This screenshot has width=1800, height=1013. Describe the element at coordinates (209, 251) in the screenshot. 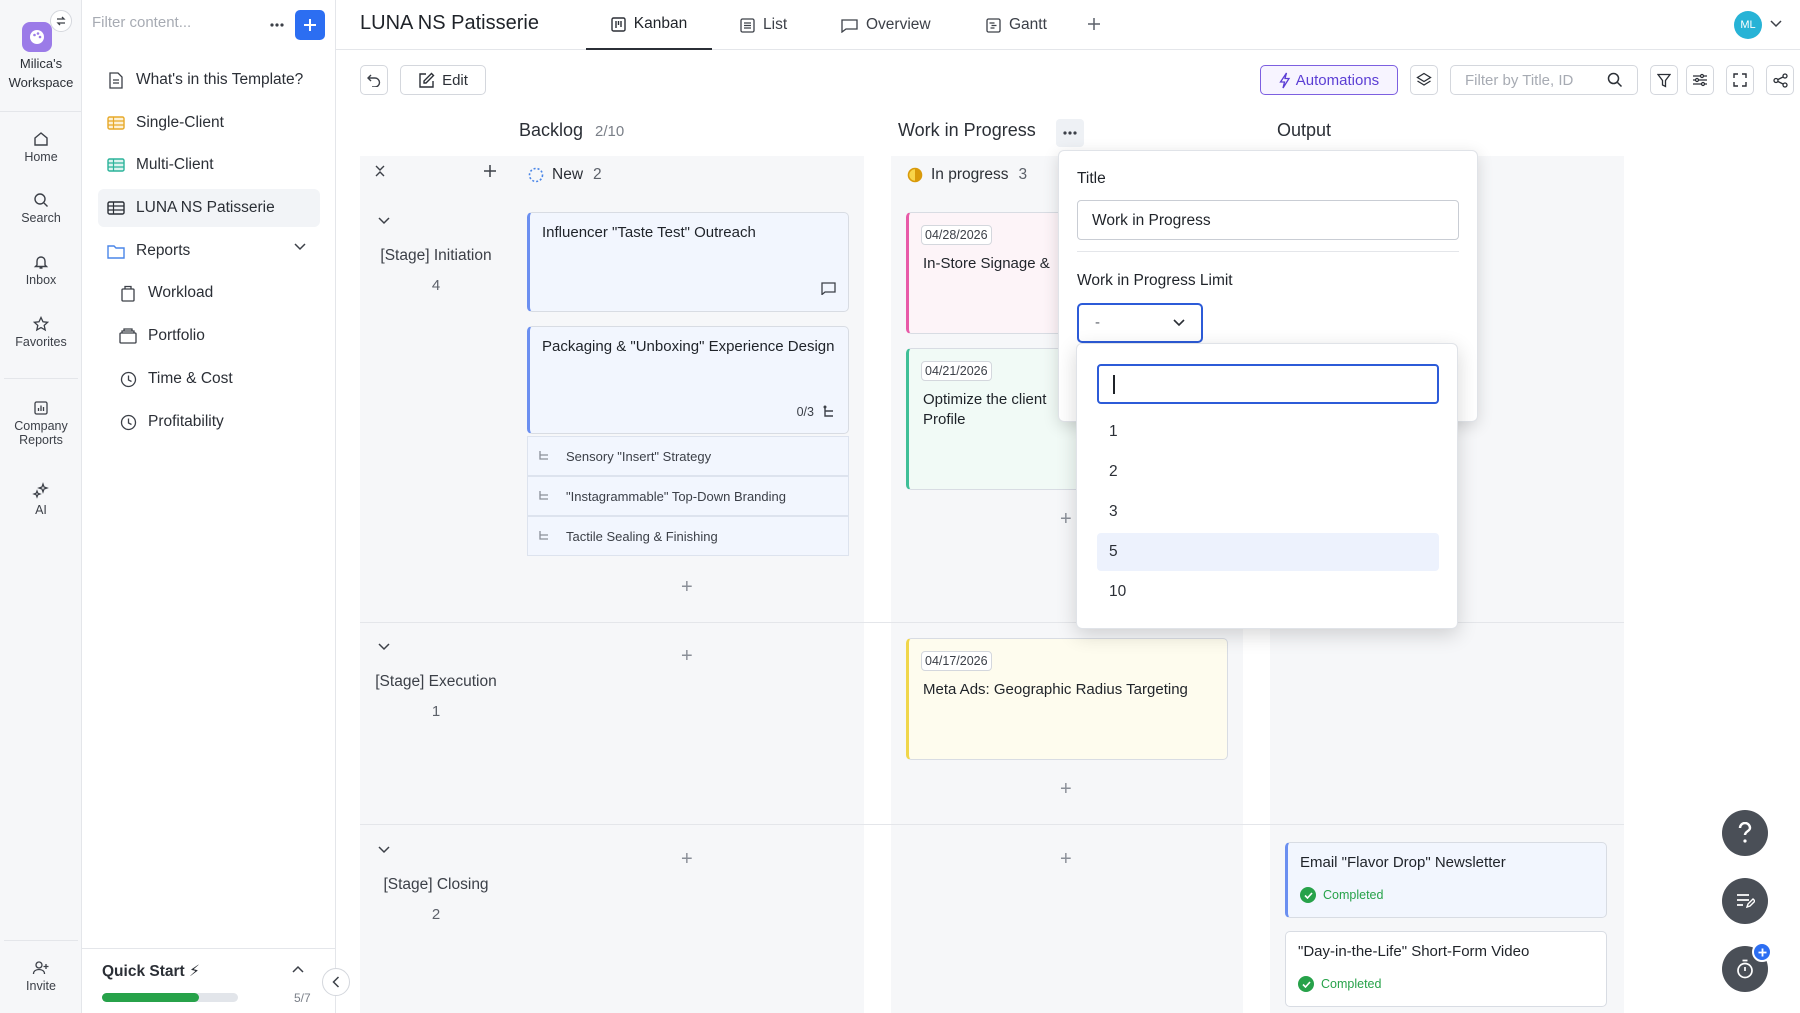

I see `sidebar-item-reports: Reports` at that location.